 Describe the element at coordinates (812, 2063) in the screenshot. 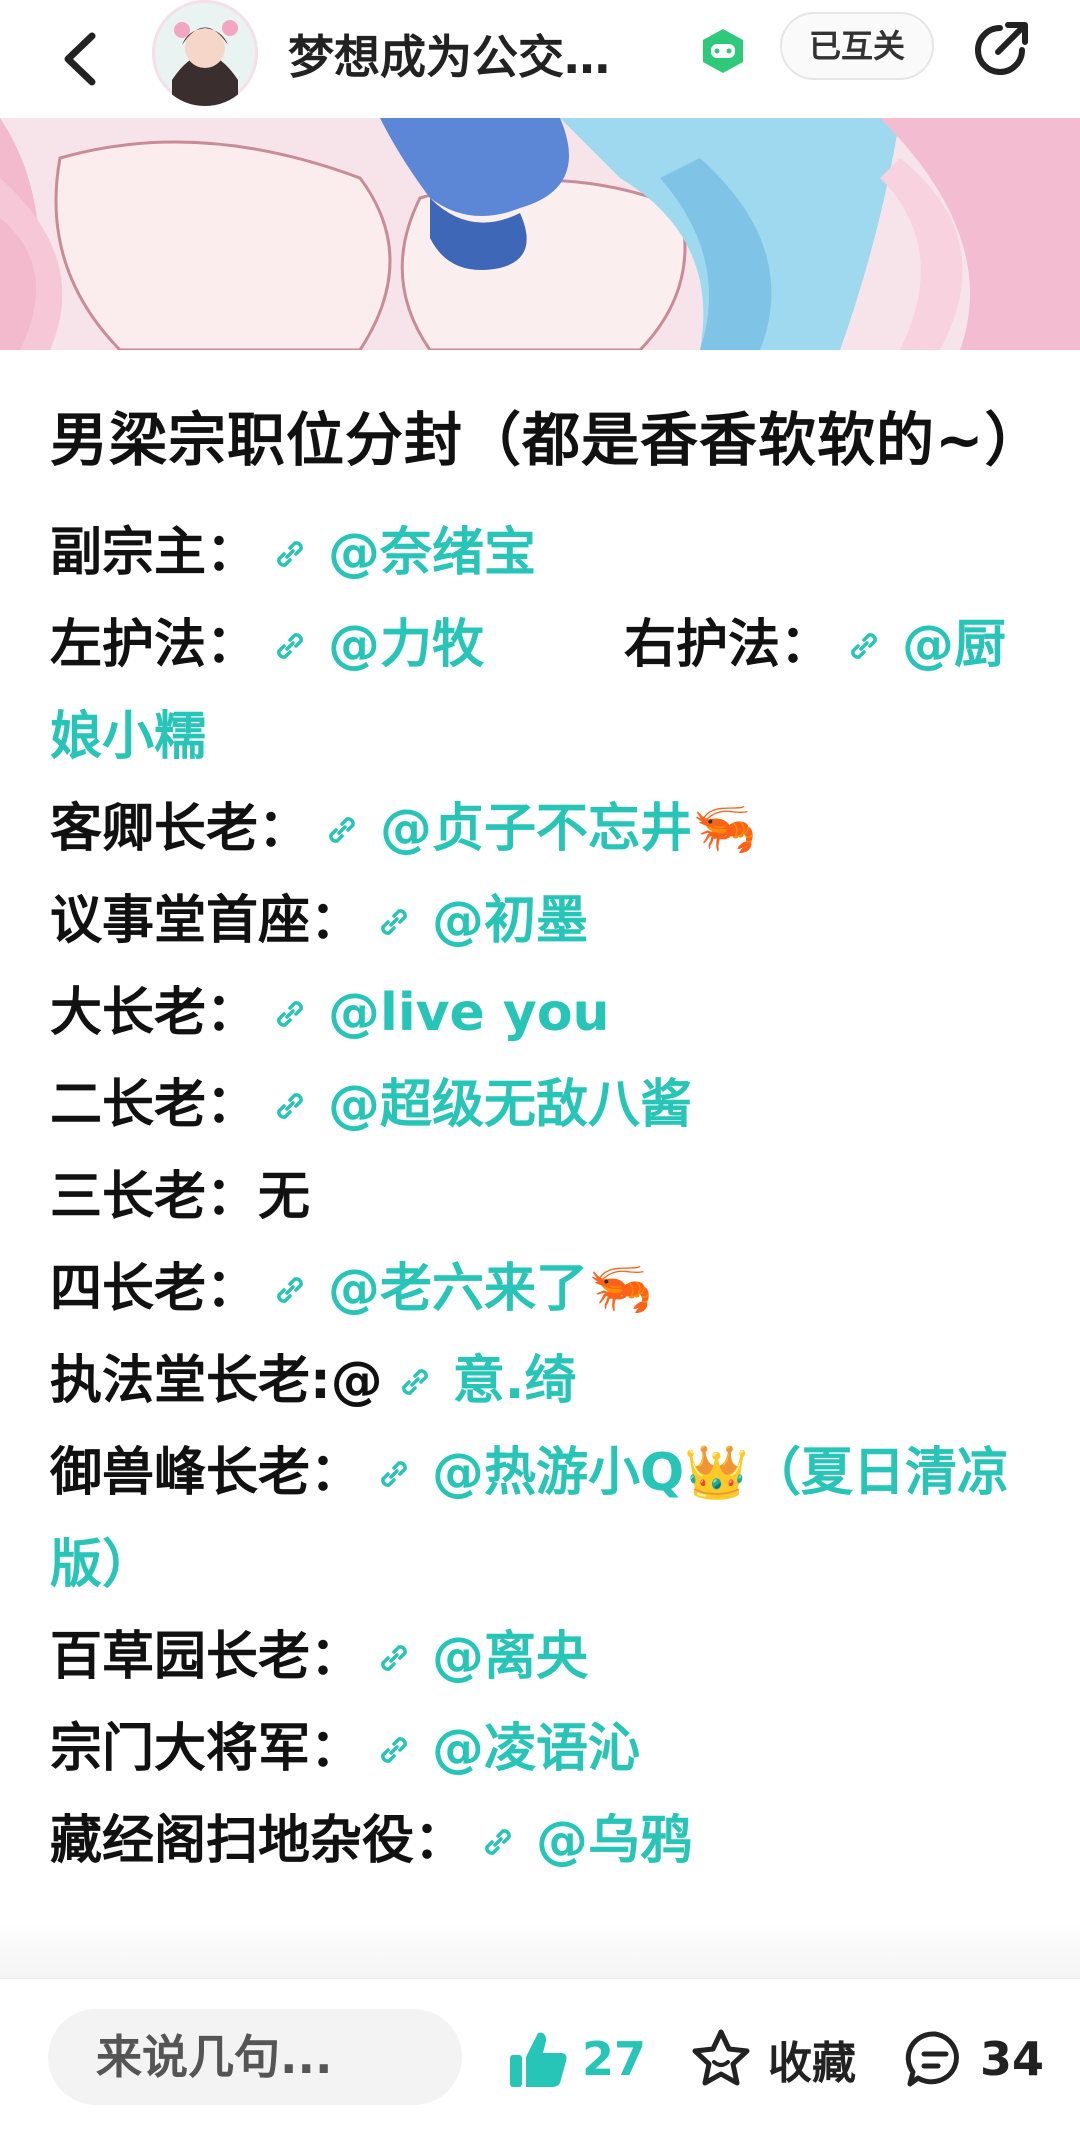

I see `favorite-label: 收藏` at that location.